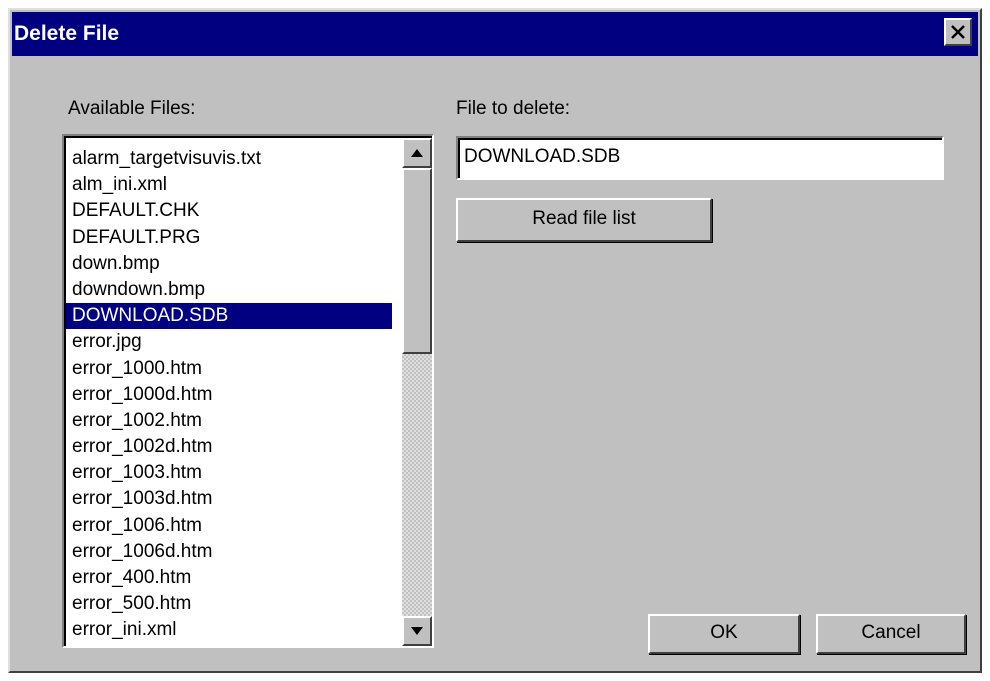 This screenshot has width=990, height=681. What do you see at coordinates (229, 604) in the screenshot?
I see `file-list-item: error_500.htm` at bounding box center [229, 604].